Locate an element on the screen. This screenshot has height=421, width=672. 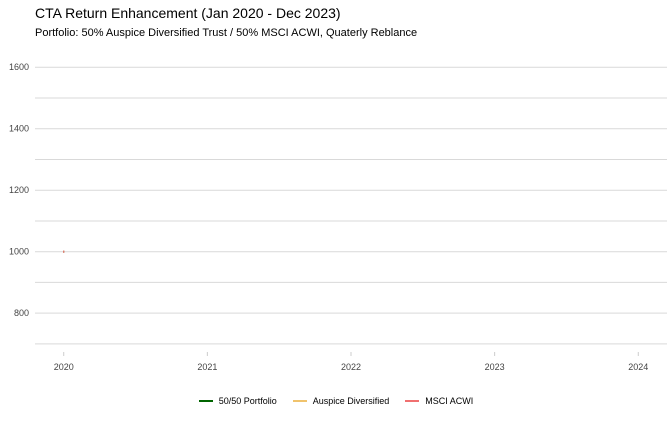
y-tick-label-2: 1200 is located at coordinates (19, 190).